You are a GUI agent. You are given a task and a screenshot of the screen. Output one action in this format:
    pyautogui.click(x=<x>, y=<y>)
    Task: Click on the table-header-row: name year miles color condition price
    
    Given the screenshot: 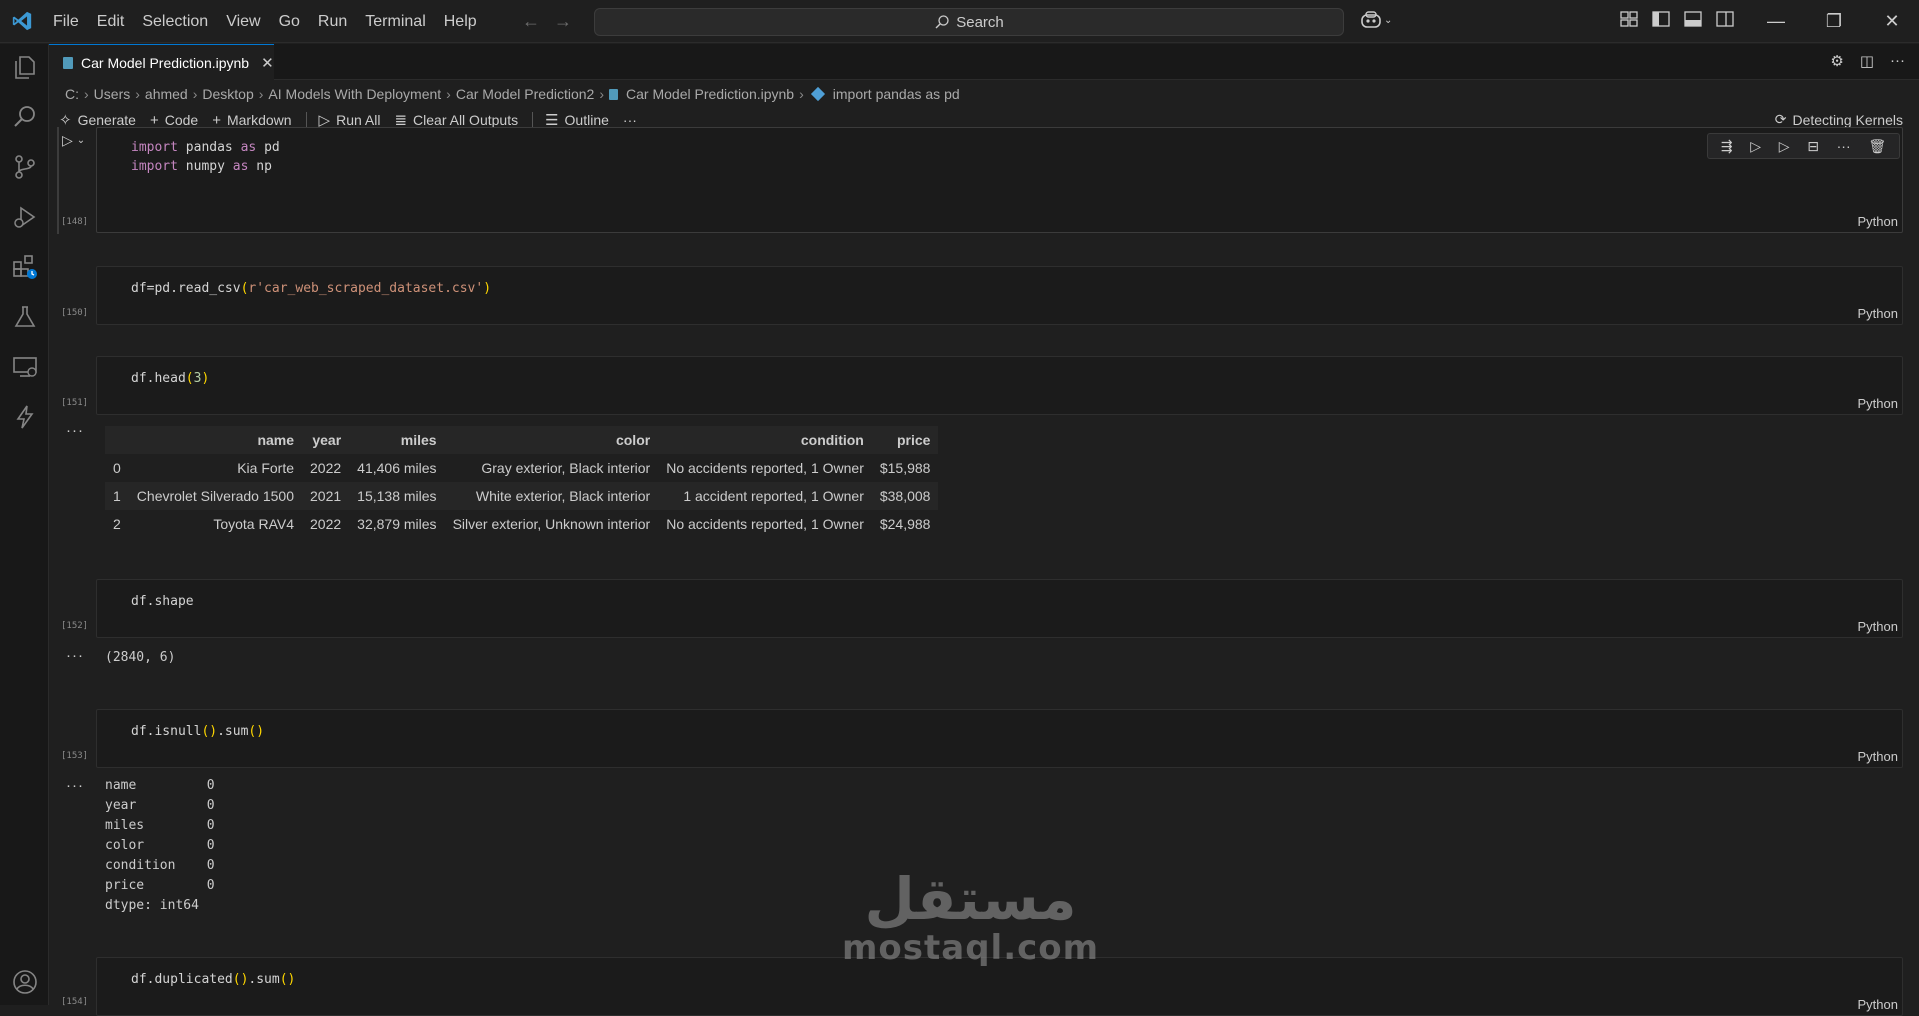 What is the action you would take?
    pyautogui.click(x=522, y=440)
    